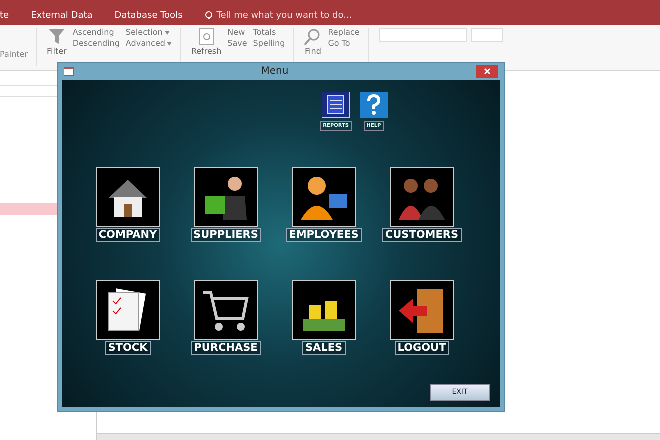 Image resolution: width=660 pixels, height=440 pixels. What do you see at coordinates (238, 32) in the screenshot?
I see `record-button: New` at bounding box center [238, 32].